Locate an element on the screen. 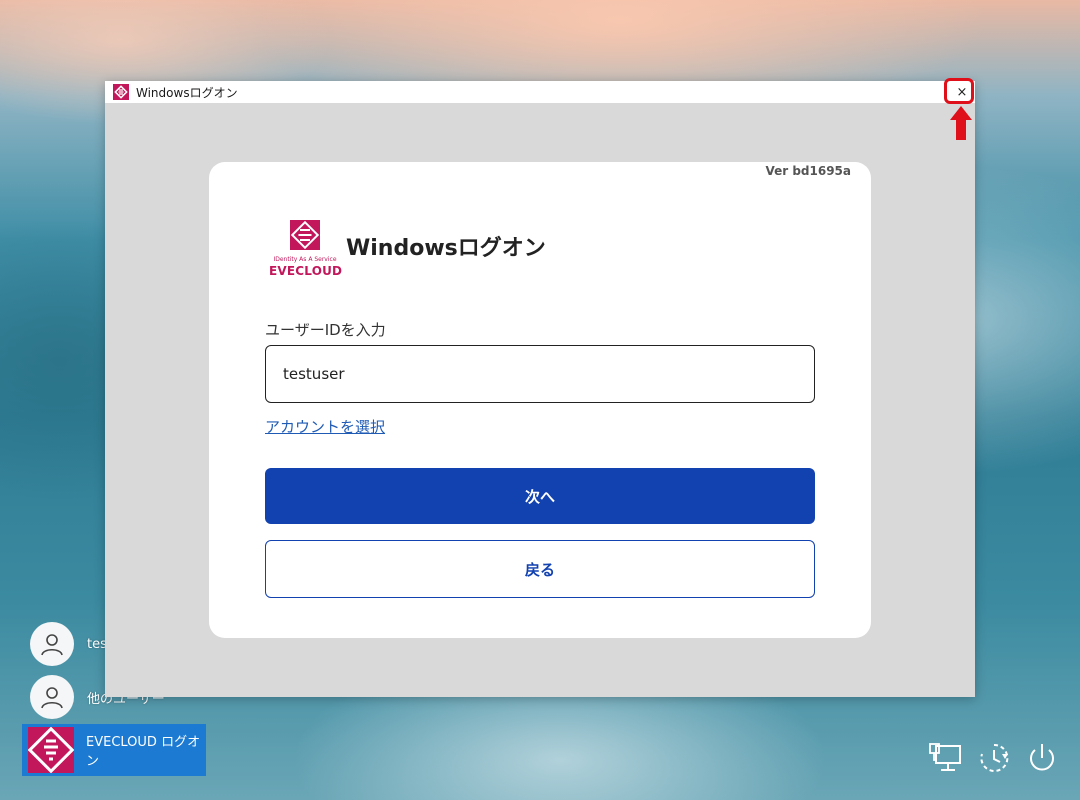  window-titlebar: Windowsログオン × is located at coordinates (540, 92).